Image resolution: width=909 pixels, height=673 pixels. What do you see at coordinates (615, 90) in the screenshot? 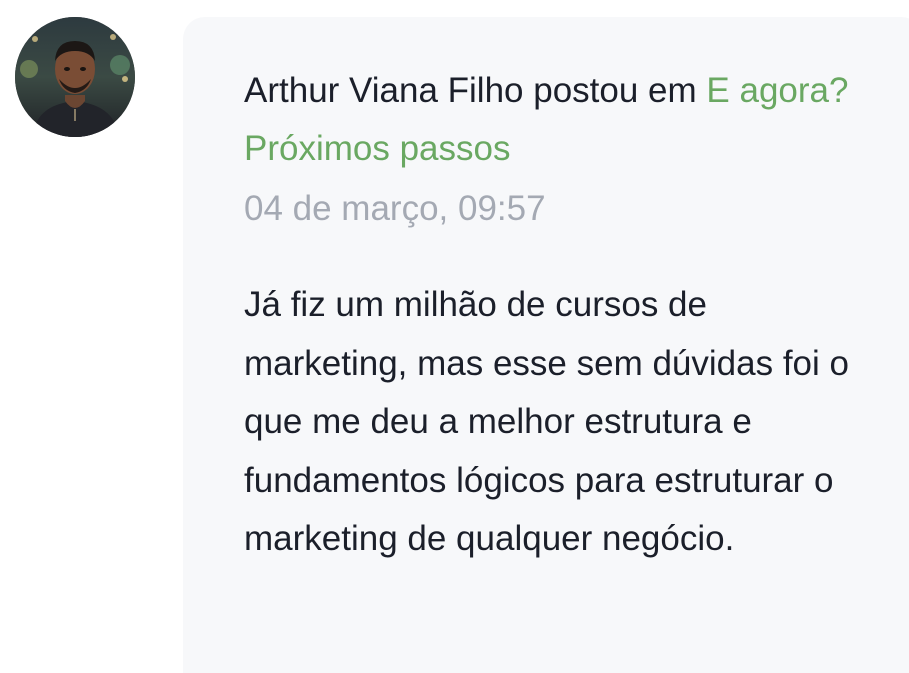
I see `post-action: postou em` at bounding box center [615, 90].